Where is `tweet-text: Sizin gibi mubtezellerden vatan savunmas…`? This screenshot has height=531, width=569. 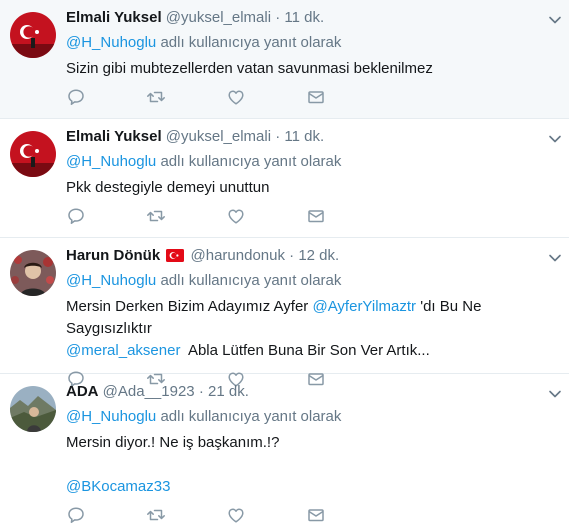
tweet-text: Sizin gibi mubtezellerden vatan savunmas… is located at coordinates (312, 69).